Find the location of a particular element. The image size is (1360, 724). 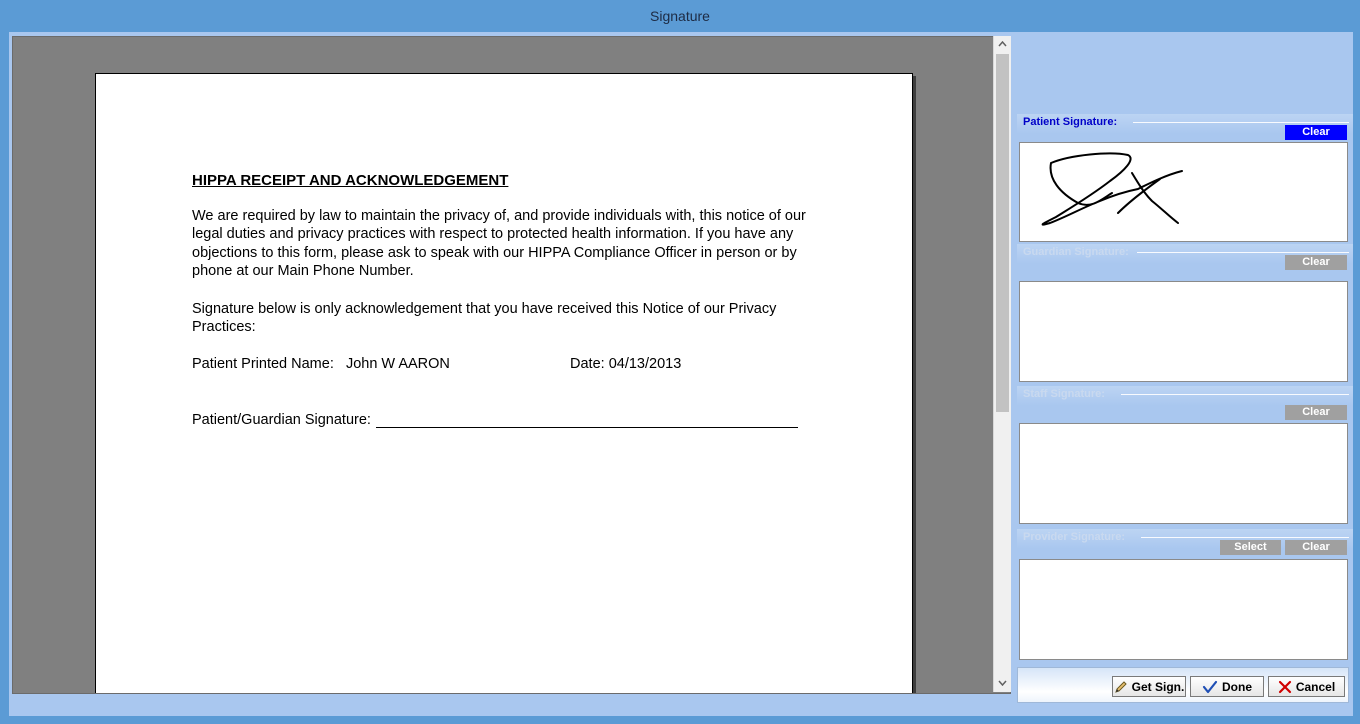

staff-signature-pad is located at coordinates (1183, 473).